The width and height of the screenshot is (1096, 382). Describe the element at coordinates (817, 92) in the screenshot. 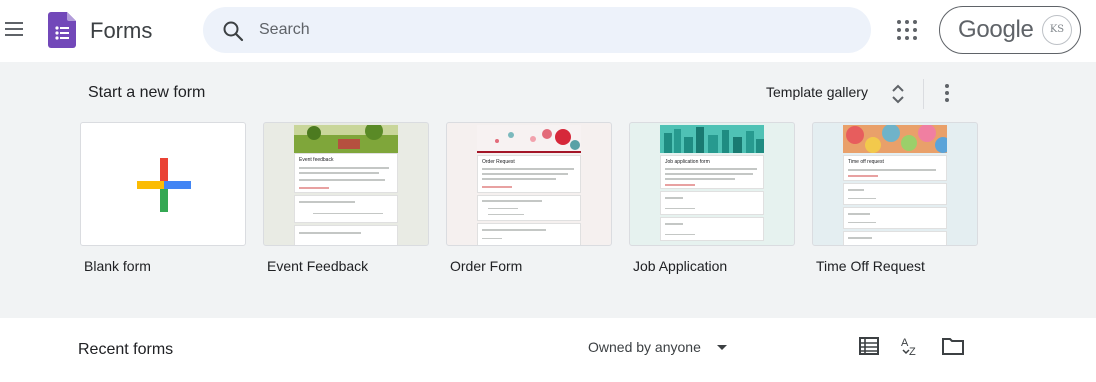

I see `template-gallery-button: Template gallery` at that location.